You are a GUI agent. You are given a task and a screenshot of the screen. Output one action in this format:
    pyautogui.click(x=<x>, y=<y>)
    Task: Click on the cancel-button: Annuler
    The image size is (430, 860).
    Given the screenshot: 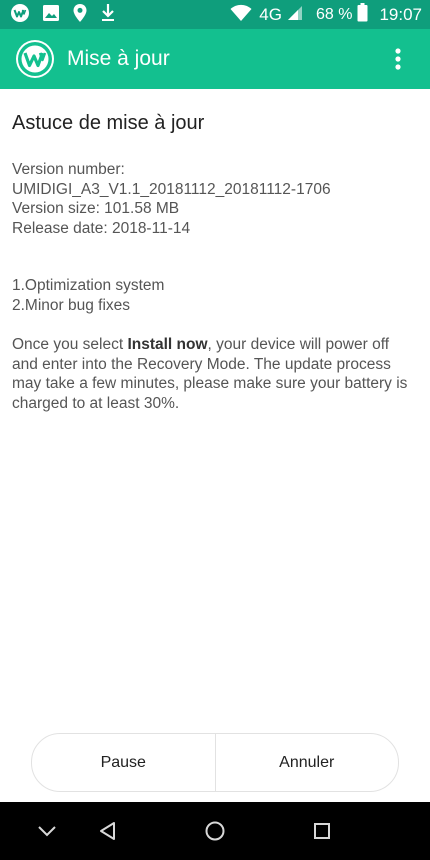 What is the action you would take?
    pyautogui.click(x=307, y=762)
    